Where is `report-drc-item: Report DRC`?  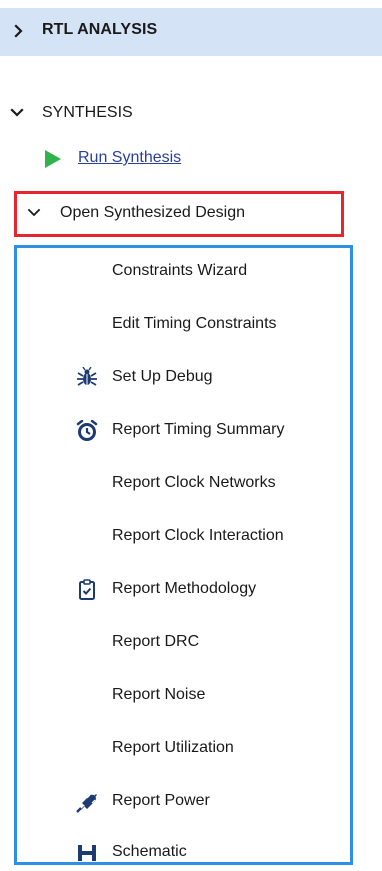
report-drc-item: Report DRC is located at coordinates (191, 642).